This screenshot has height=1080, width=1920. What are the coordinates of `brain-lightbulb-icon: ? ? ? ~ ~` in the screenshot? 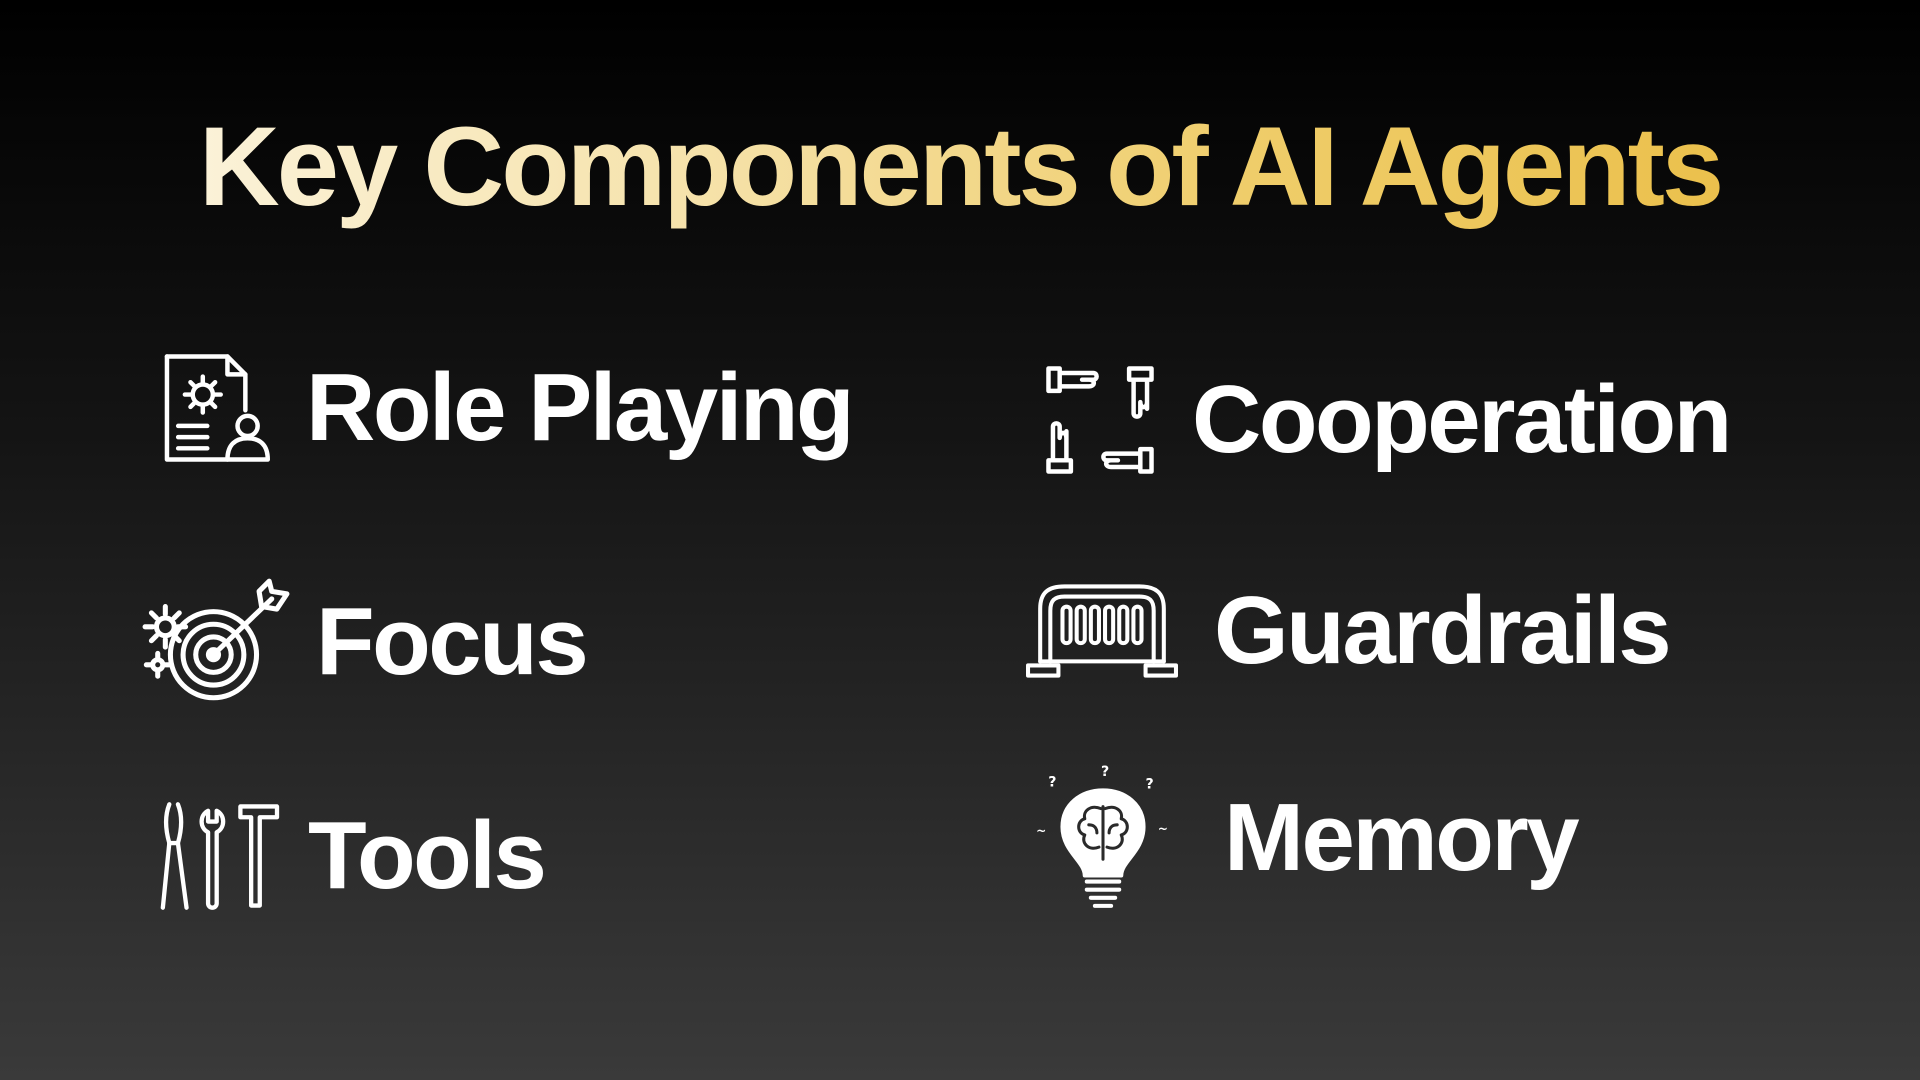 It's located at (1102, 836).